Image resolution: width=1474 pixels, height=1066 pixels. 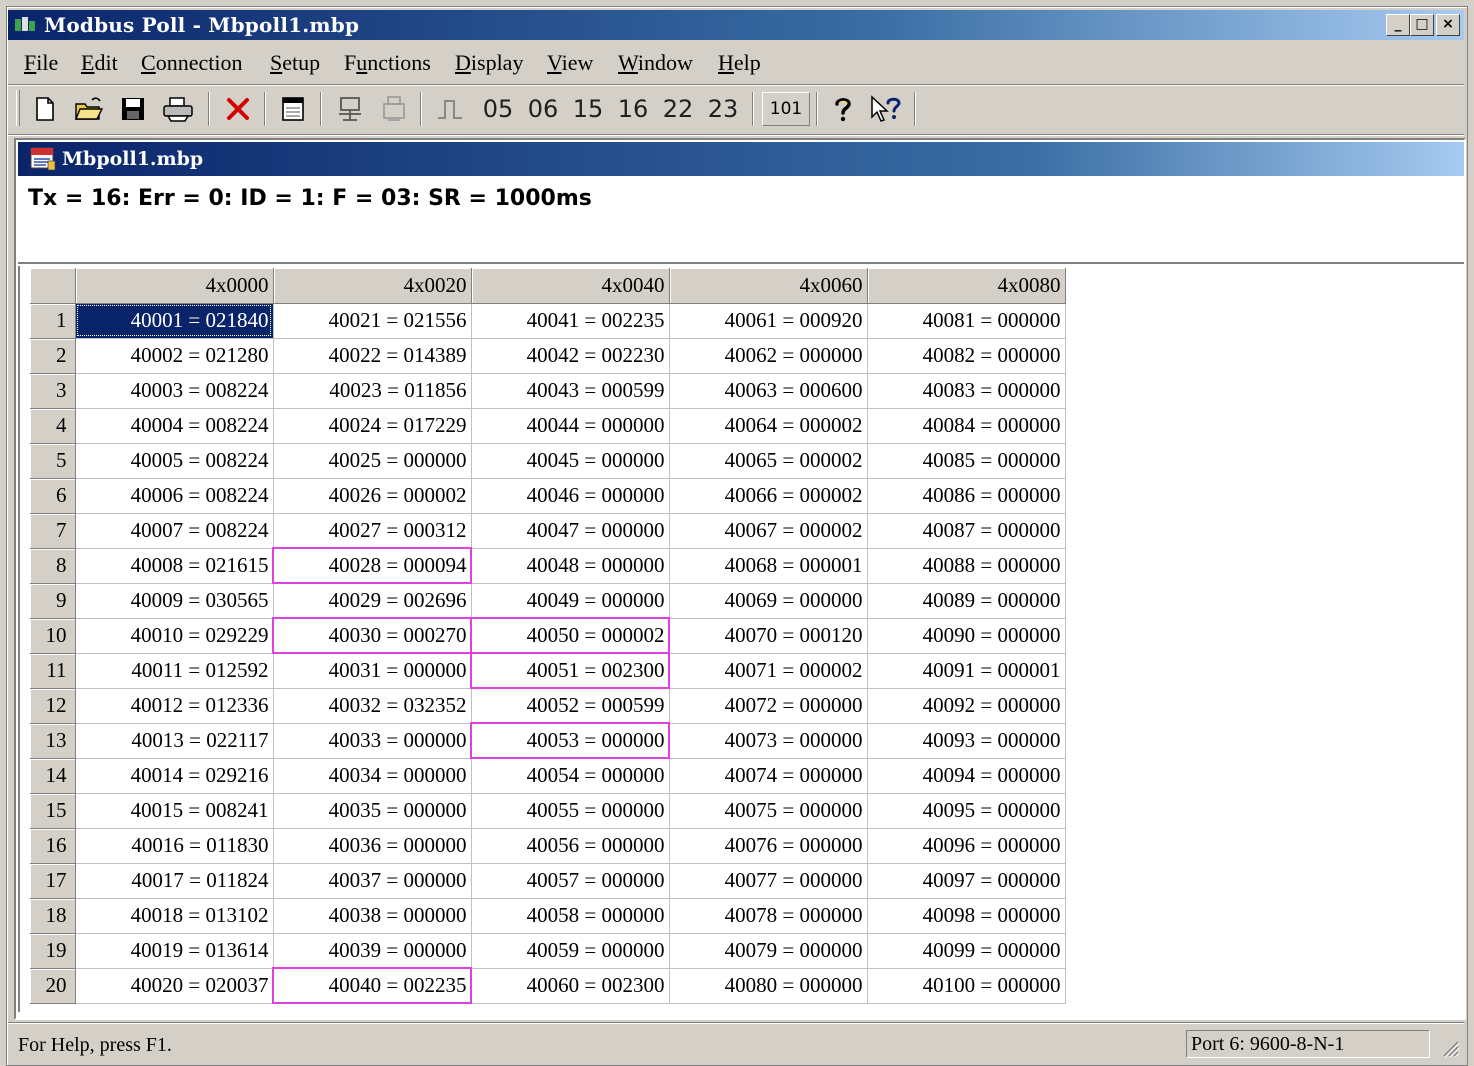 What do you see at coordinates (570, 356) in the screenshot?
I see `register-cell: 40042 = 002230` at bounding box center [570, 356].